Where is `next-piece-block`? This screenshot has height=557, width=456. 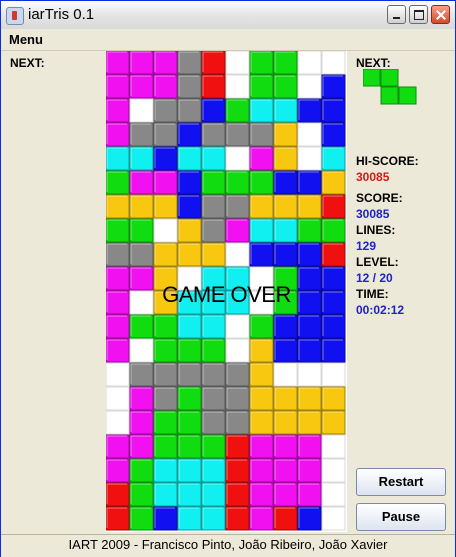
next-piece-block is located at coordinates (389, 78).